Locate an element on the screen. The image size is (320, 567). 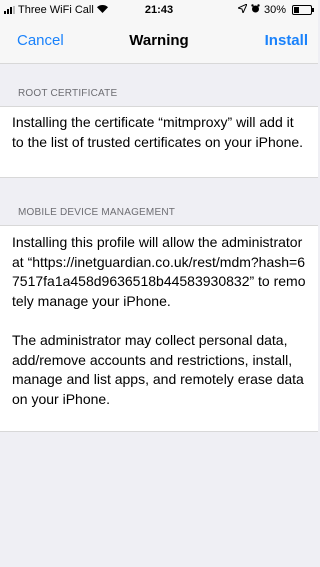
battery-icon is located at coordinates (303, 10).